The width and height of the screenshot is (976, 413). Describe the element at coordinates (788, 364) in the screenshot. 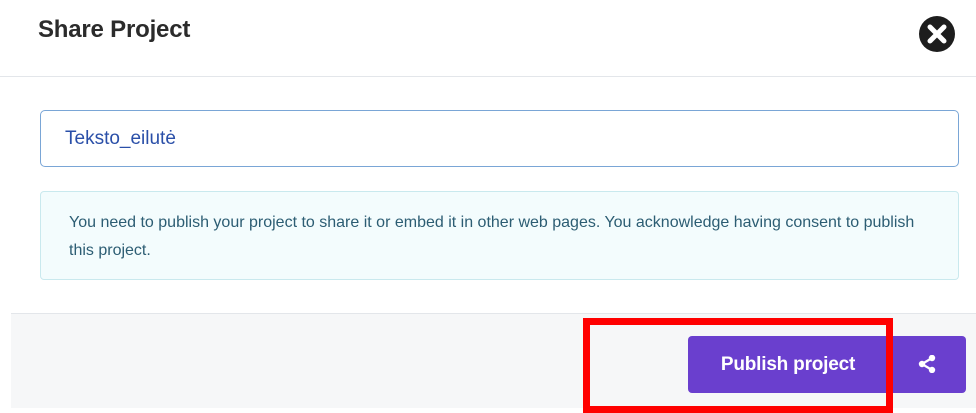

I see `publish-project-button: Publish project` at that location.